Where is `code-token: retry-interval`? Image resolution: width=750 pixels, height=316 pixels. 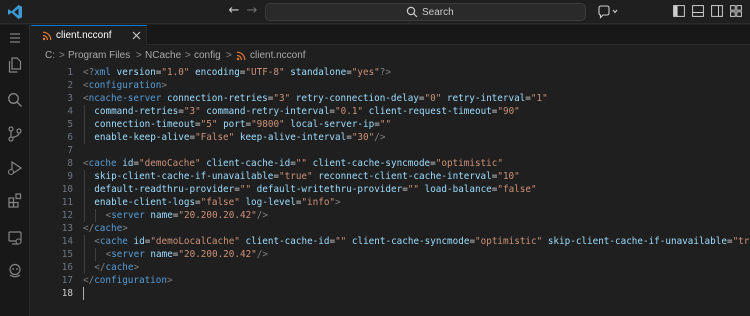
code-token: retry-interval is located at coordinates (486, 98).